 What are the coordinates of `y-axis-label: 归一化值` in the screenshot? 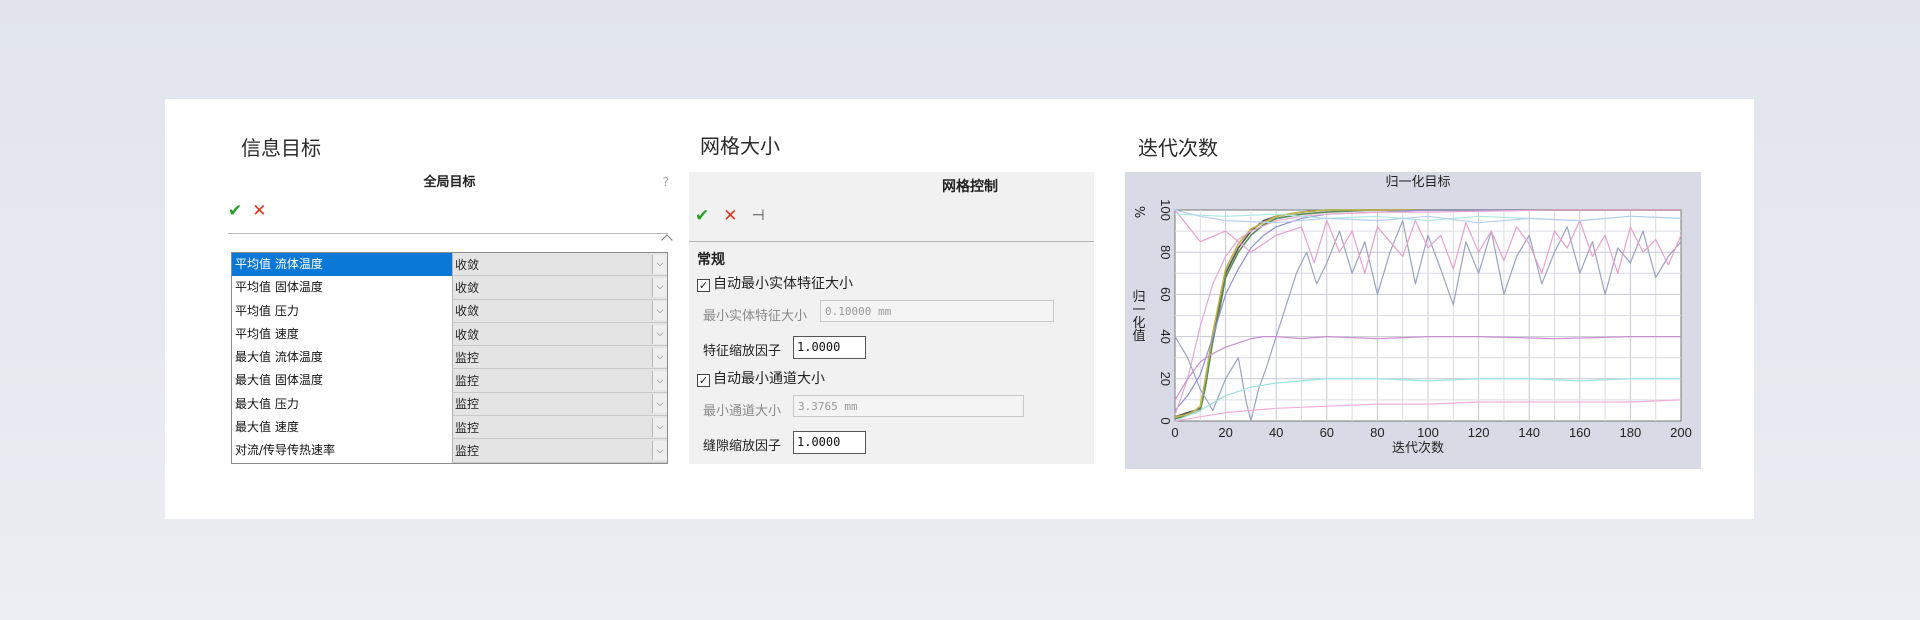 It's located at (1138, 316).